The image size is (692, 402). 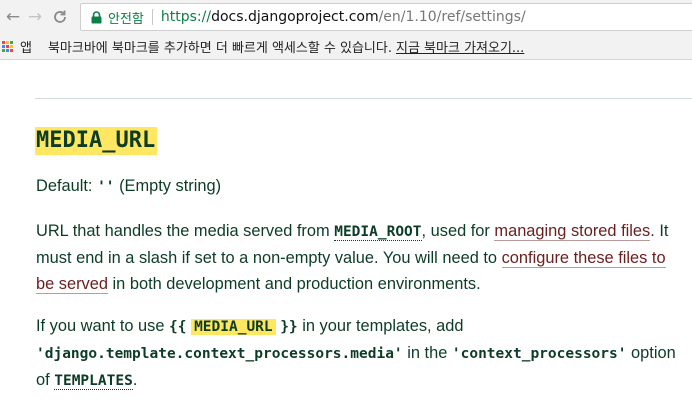 What do you see at coordinates (539, 354) in the screenshot?
I see `context-processors-code: 'context_processors'` at bounding box center [539, 354].